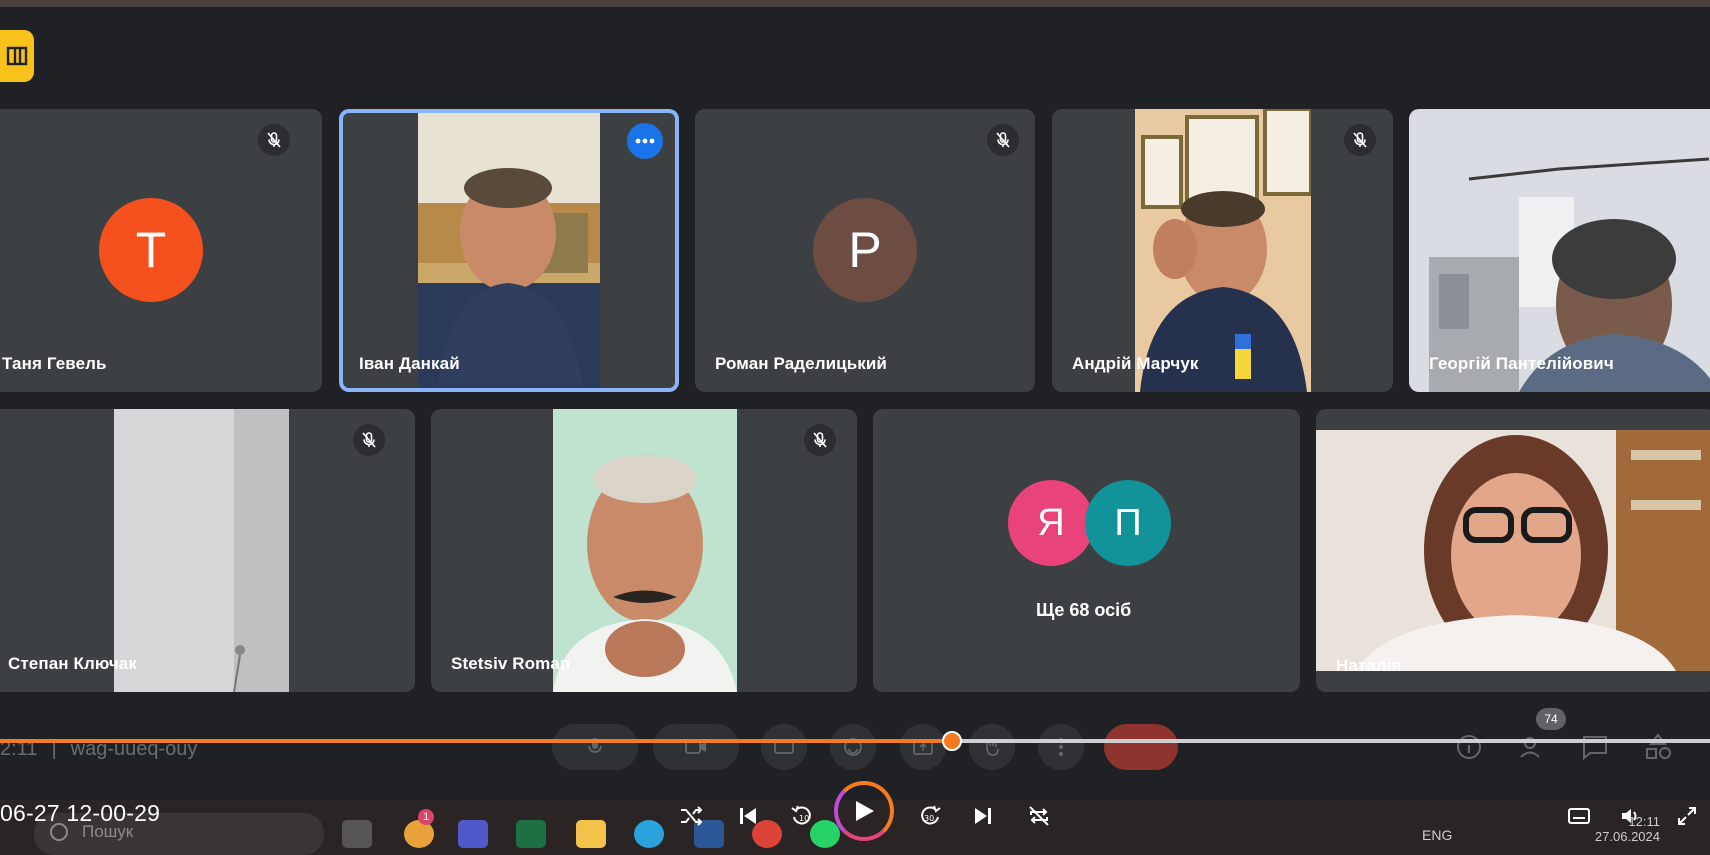 The image size is (1710, 855). I want to click on emoji-button, so click(853, 747).